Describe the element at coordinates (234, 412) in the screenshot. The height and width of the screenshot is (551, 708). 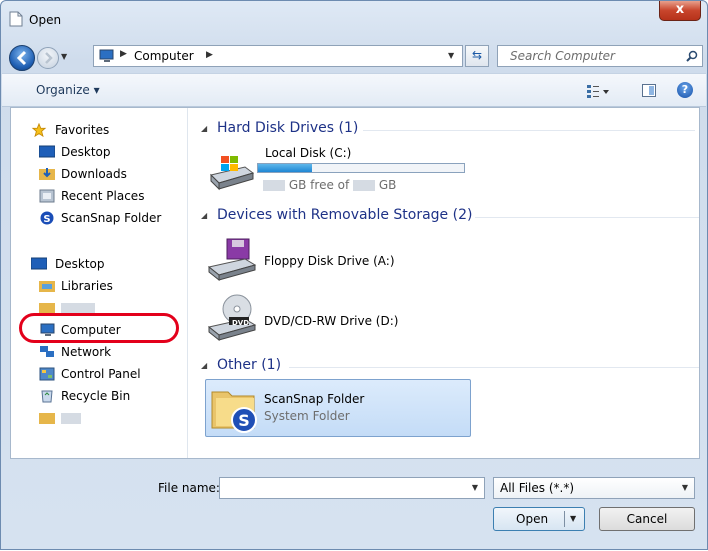
I see `scansnap-folder-icon: S` at that location.